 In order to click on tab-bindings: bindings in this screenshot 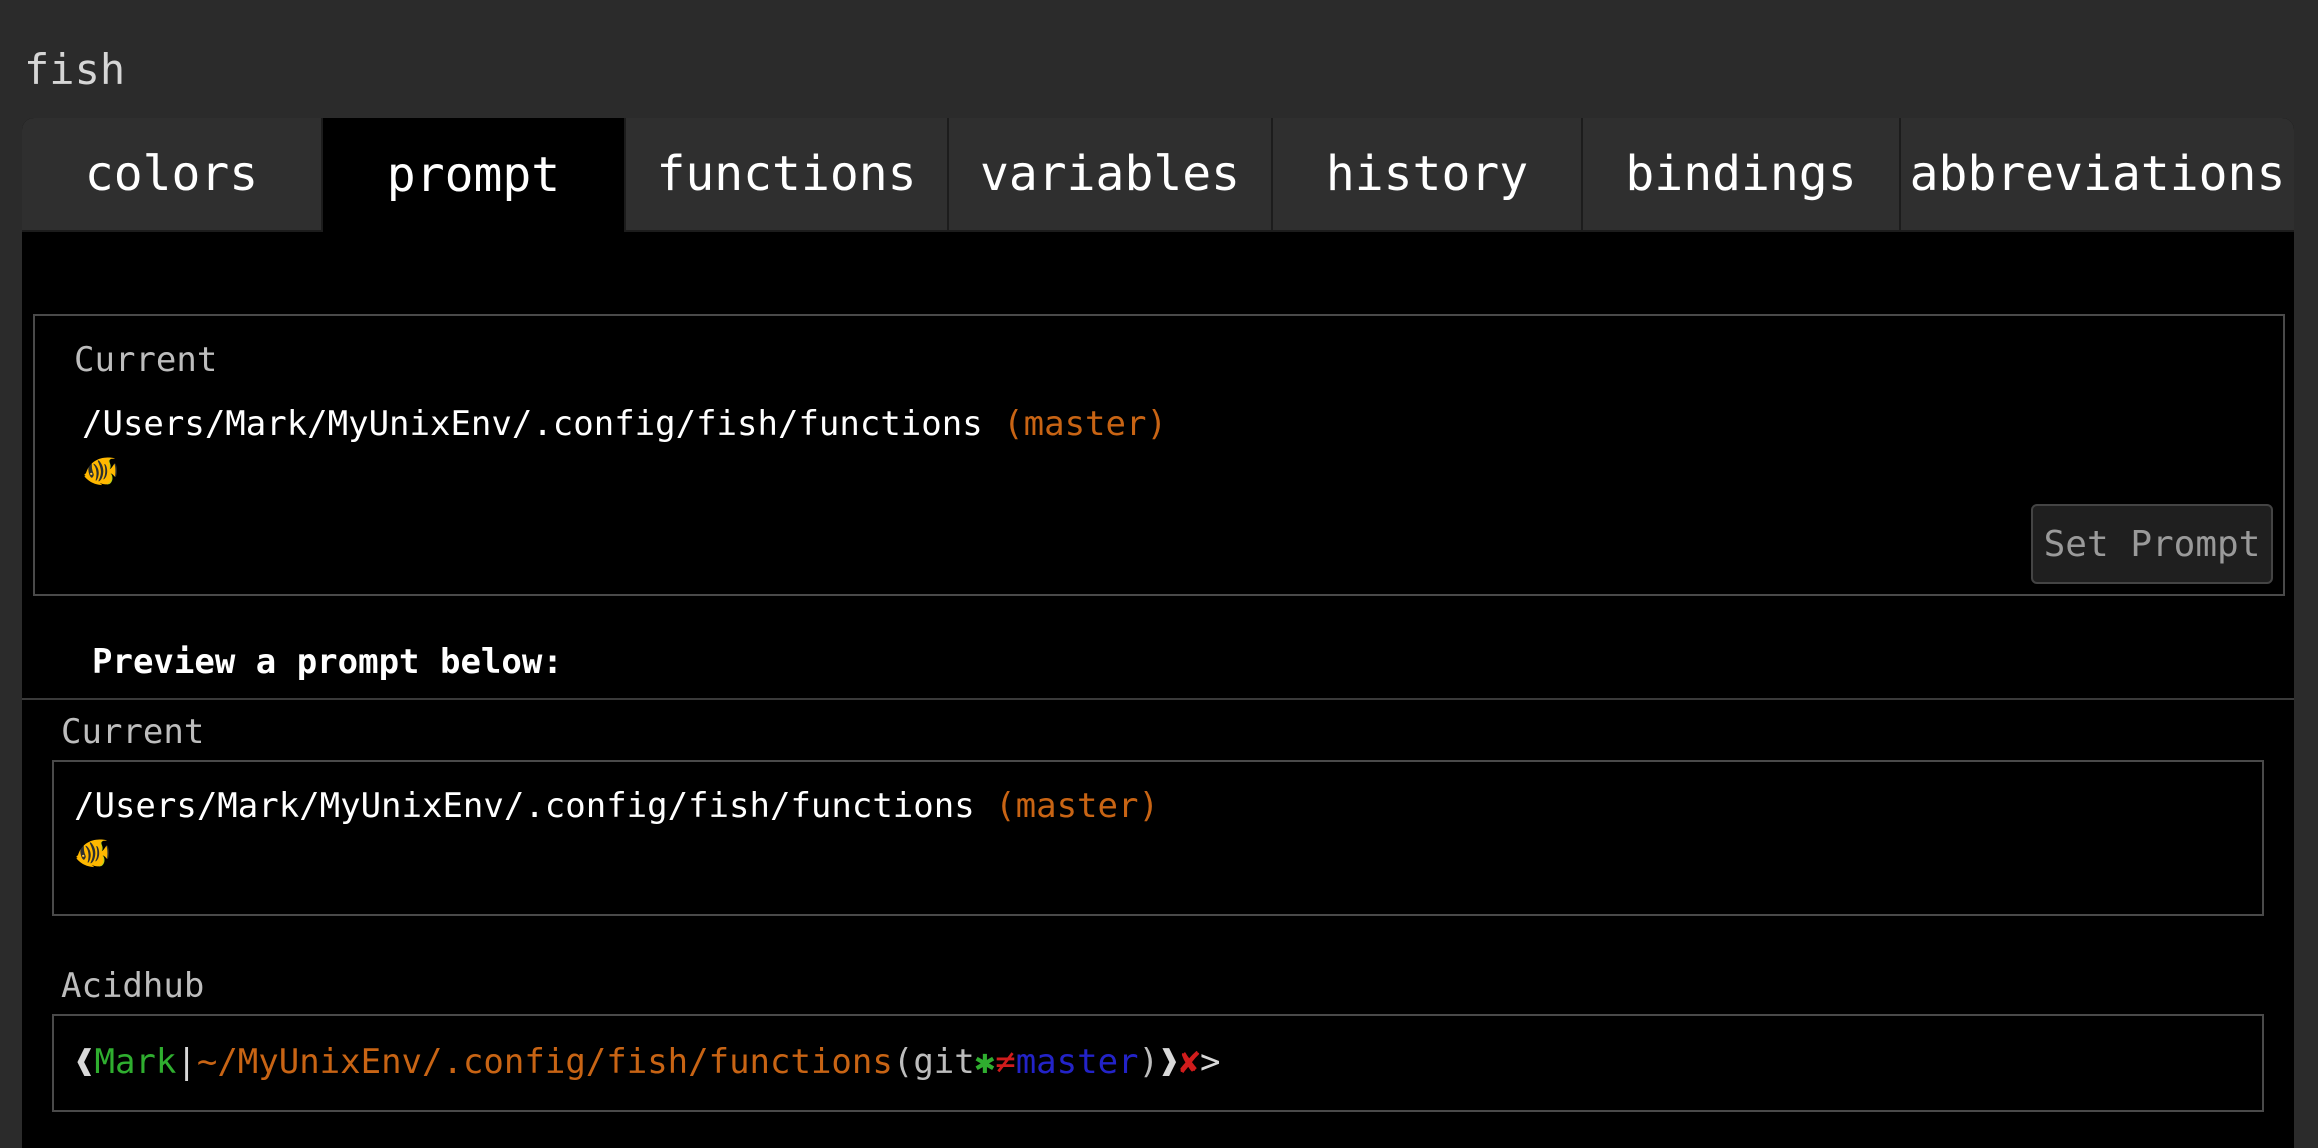, I will do `click(1742, 175)`.